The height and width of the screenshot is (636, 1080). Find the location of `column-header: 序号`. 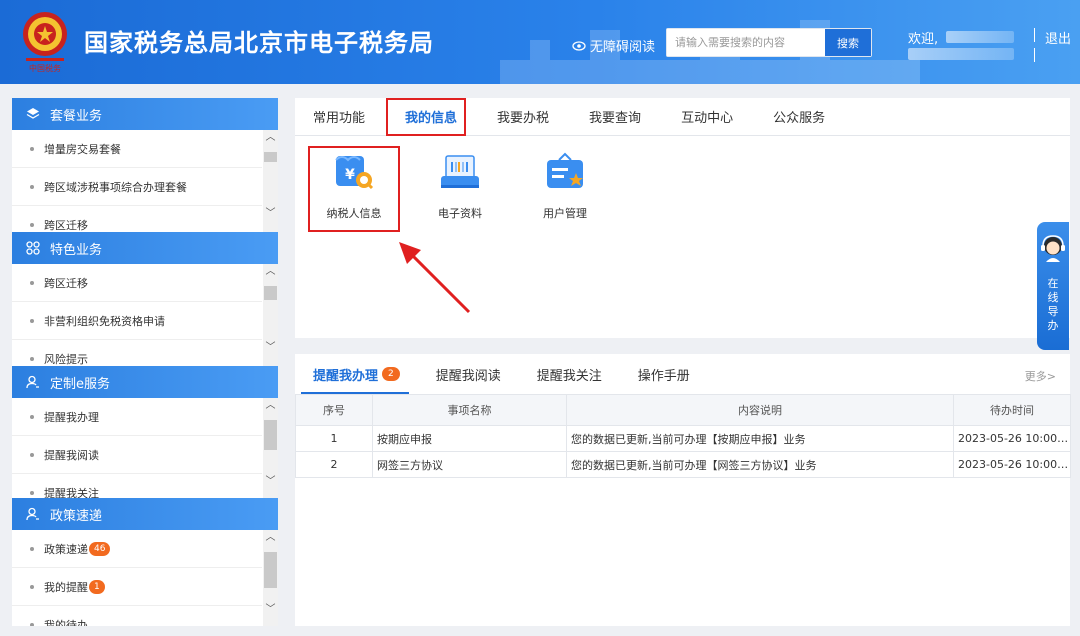

column-header: 序号 is located at coordinates (334, 410).